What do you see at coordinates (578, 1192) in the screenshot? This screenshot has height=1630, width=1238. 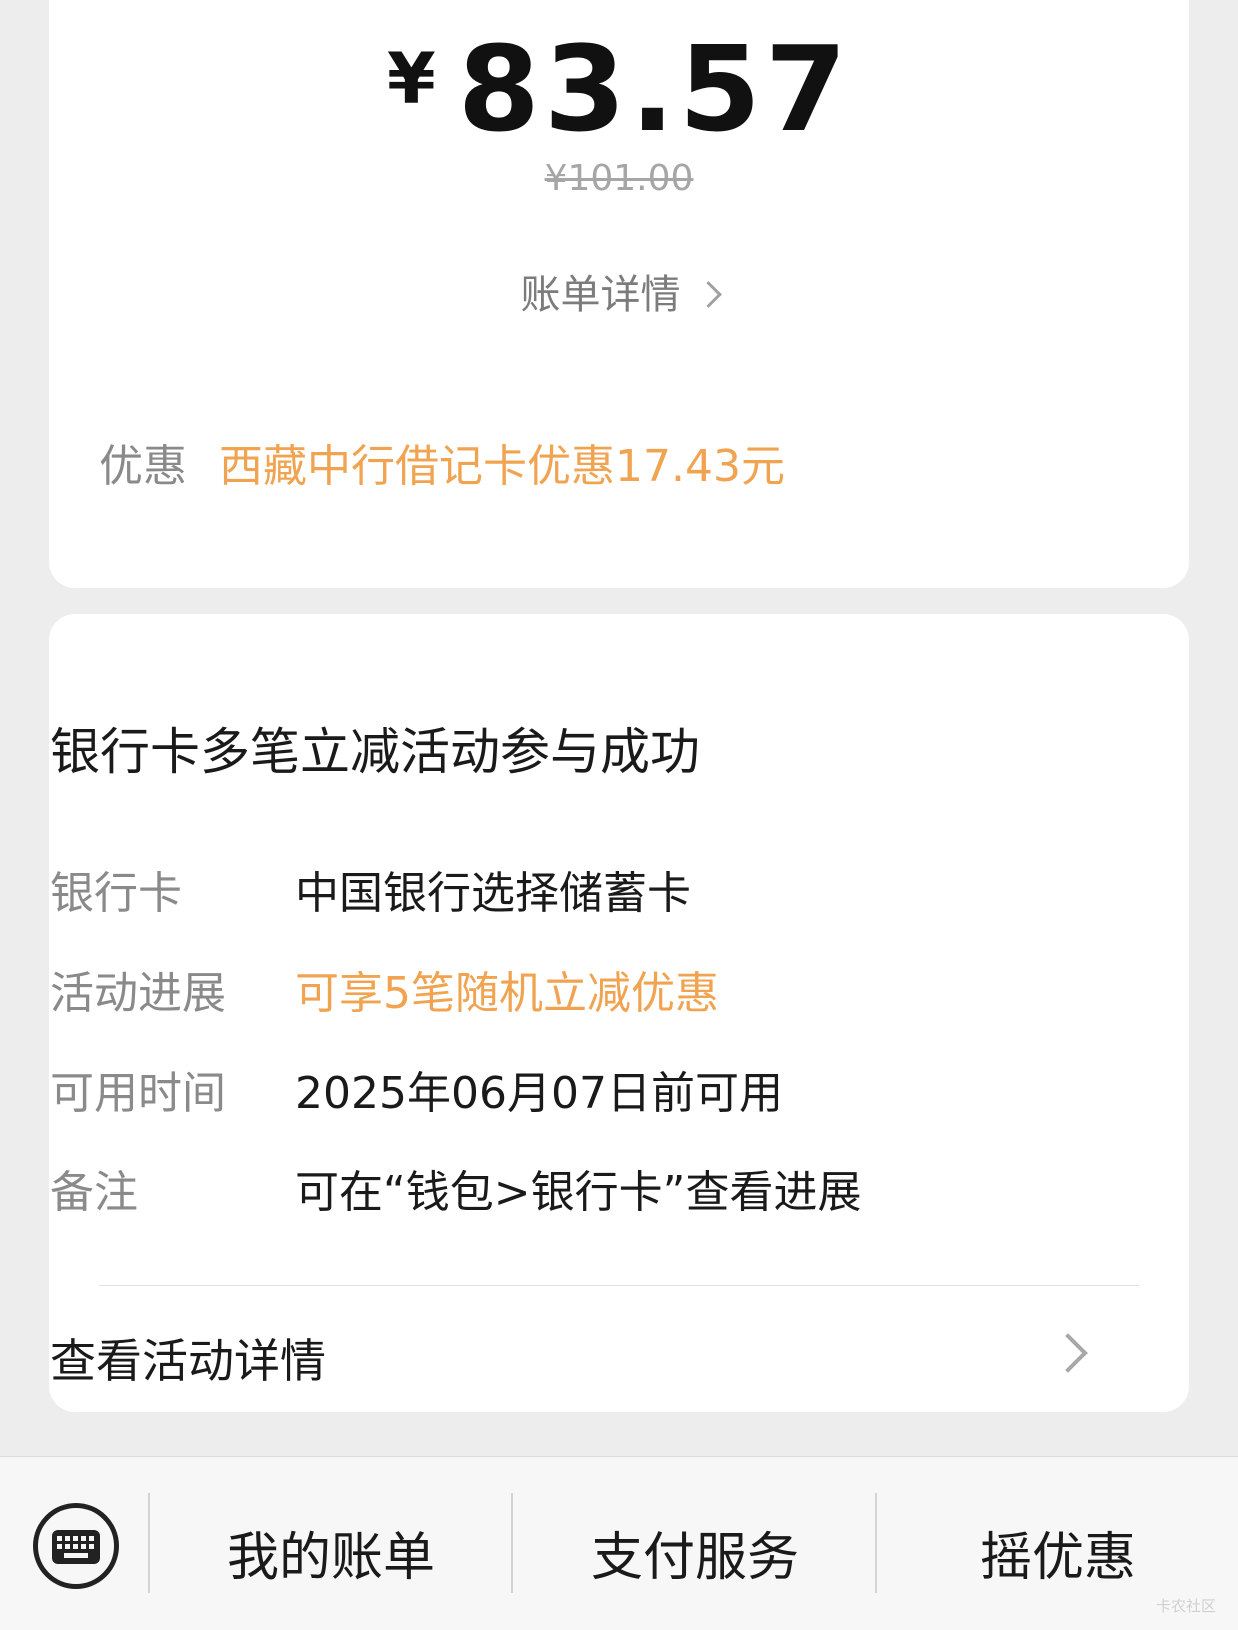 I see `row-value: 可在“钱包>银行卡”查看进展` at bounding box center [578, 1192].